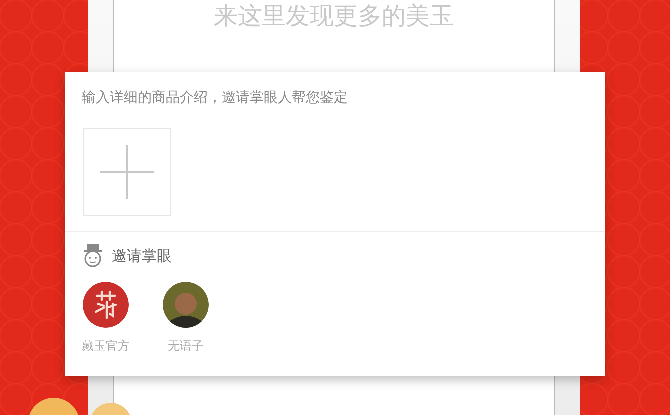 This screenshot has width=670, height=415. What do you see at coordinates (93, 256) in the screenshot?
I see `hat-face-icon` at bounding box center [93, 256].